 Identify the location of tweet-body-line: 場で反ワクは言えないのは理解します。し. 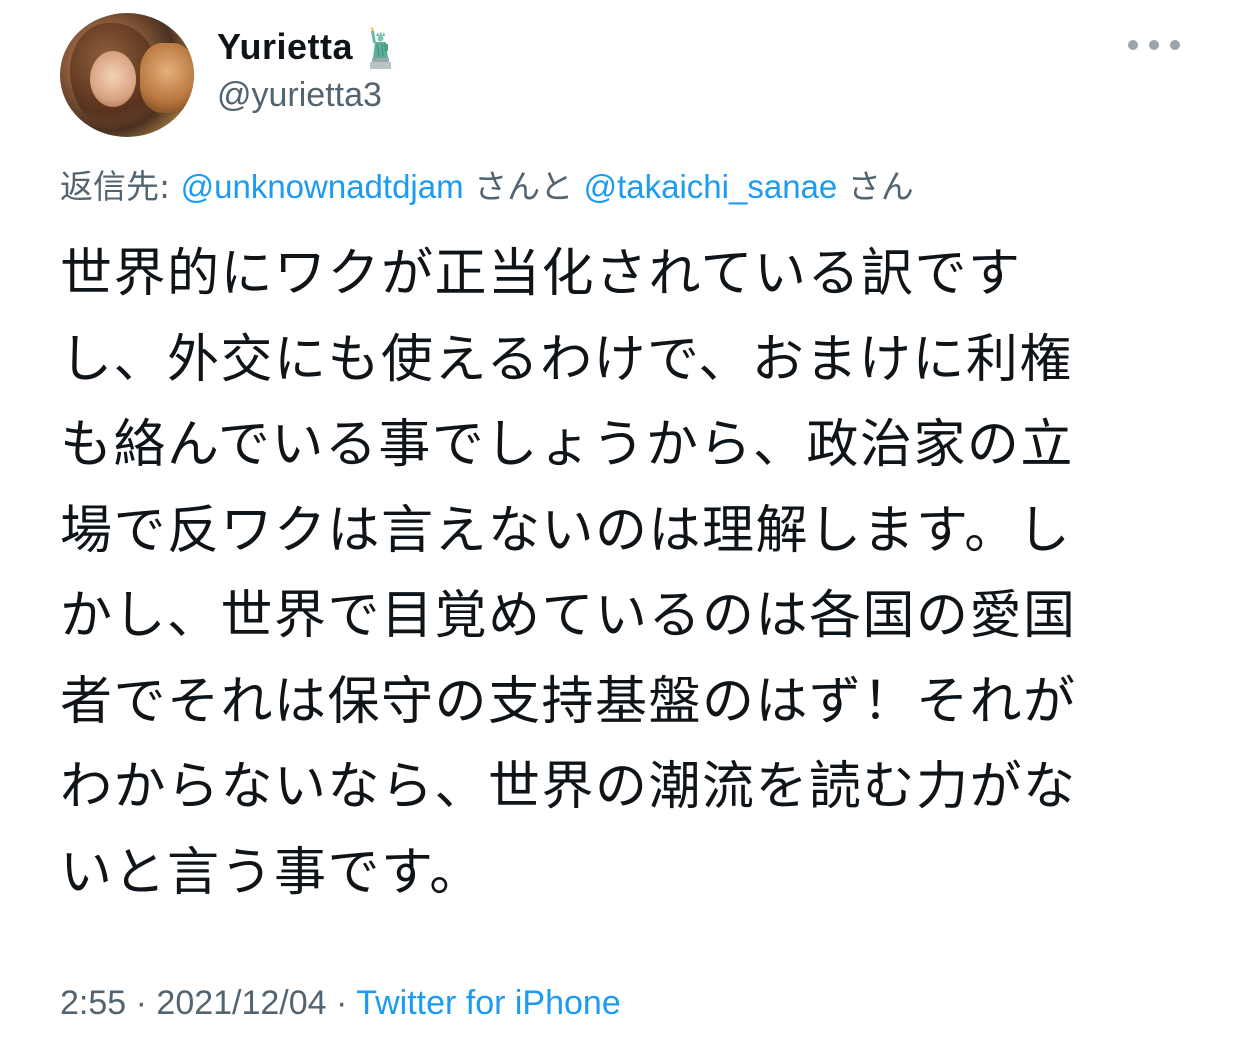
(566, 530).